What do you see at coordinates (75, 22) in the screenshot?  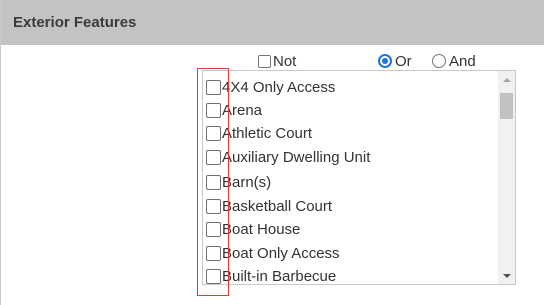 I see `panel-title: Exterior Features` at bounding box center [75, 22].